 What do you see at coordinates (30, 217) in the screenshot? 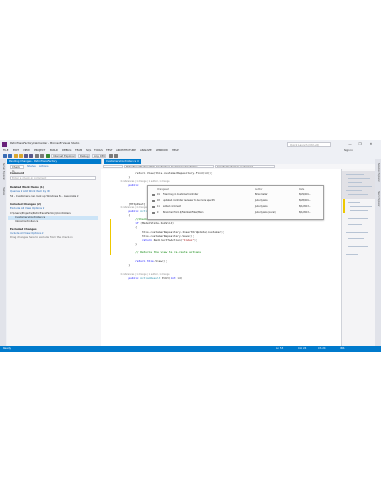
I see `included-file-customers: CustomersController.cs` at bounding box center [30, 217].